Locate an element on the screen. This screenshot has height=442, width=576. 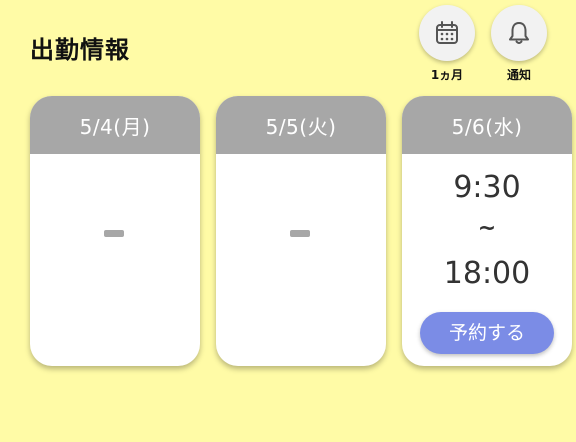
month-view-label: 1ヵ月 is located at coordinates (447, 75).